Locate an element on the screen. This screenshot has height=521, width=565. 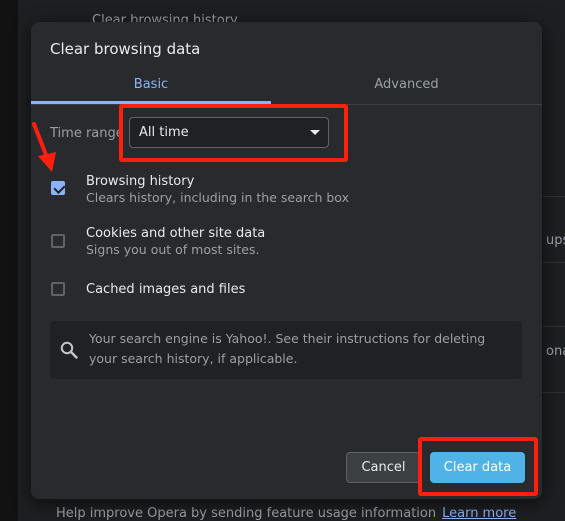
red-arrow-icon is located at coordinates (44, 147).